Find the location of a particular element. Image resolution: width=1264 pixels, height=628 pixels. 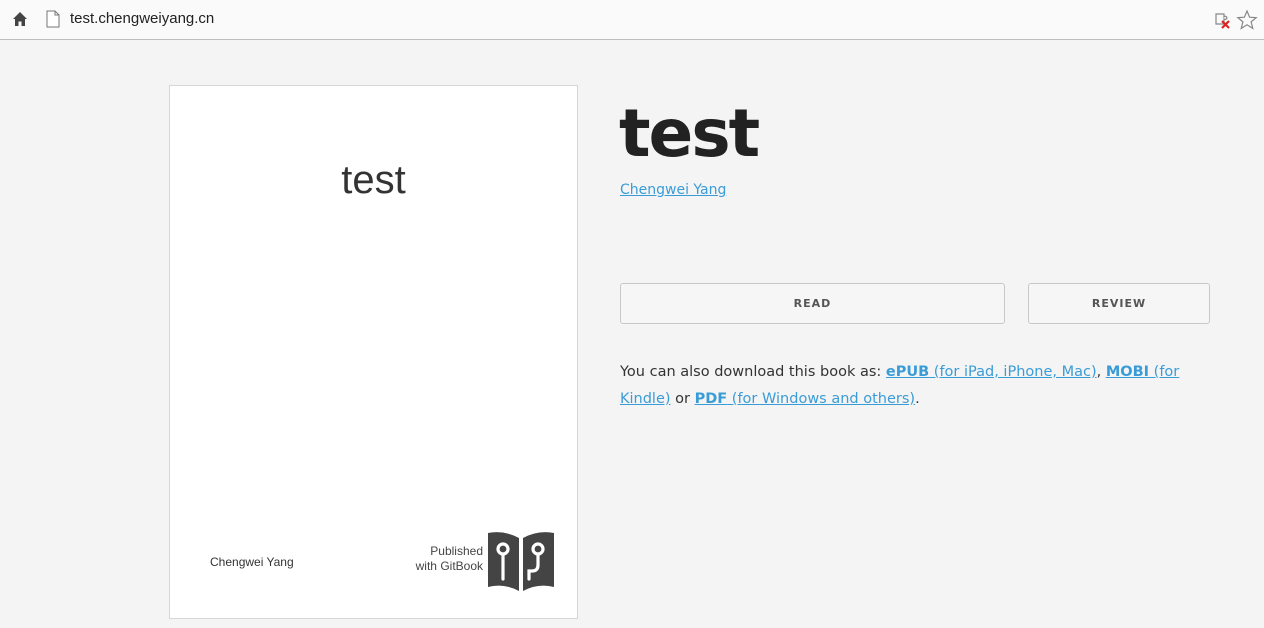

bookmark-star-icon is located at coordinates (1247, 20).